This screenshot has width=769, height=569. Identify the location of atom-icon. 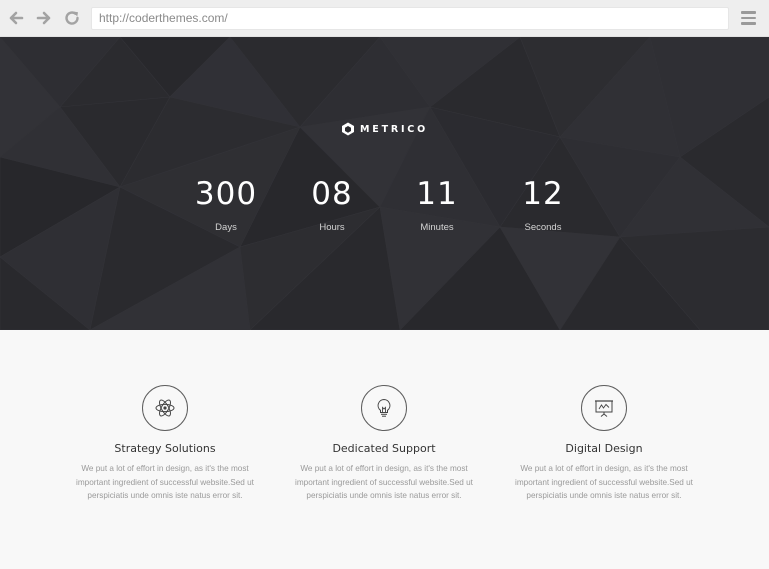
(165, 408).